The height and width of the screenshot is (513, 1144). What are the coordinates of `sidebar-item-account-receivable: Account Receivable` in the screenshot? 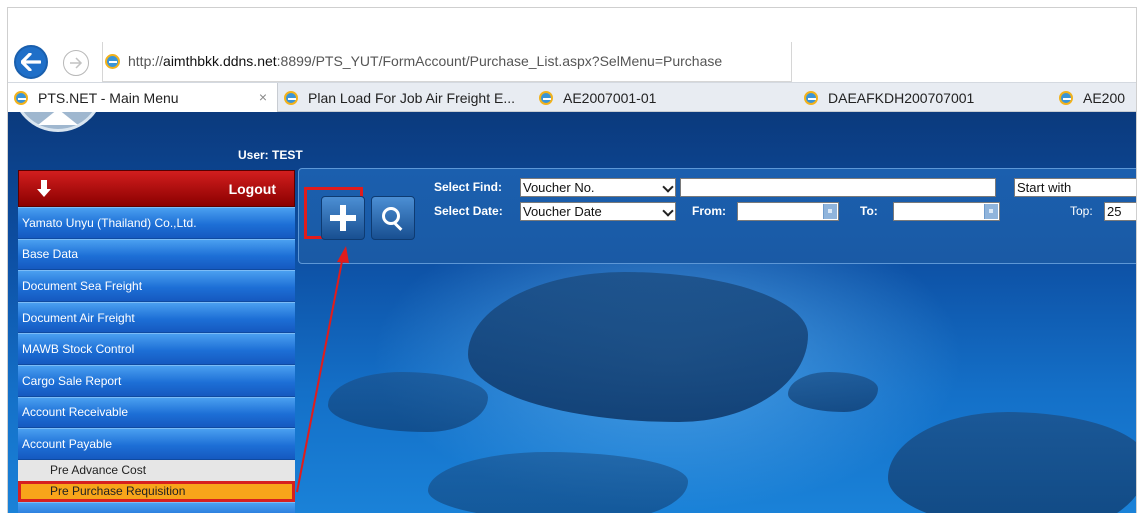 It's located at (156, 412).